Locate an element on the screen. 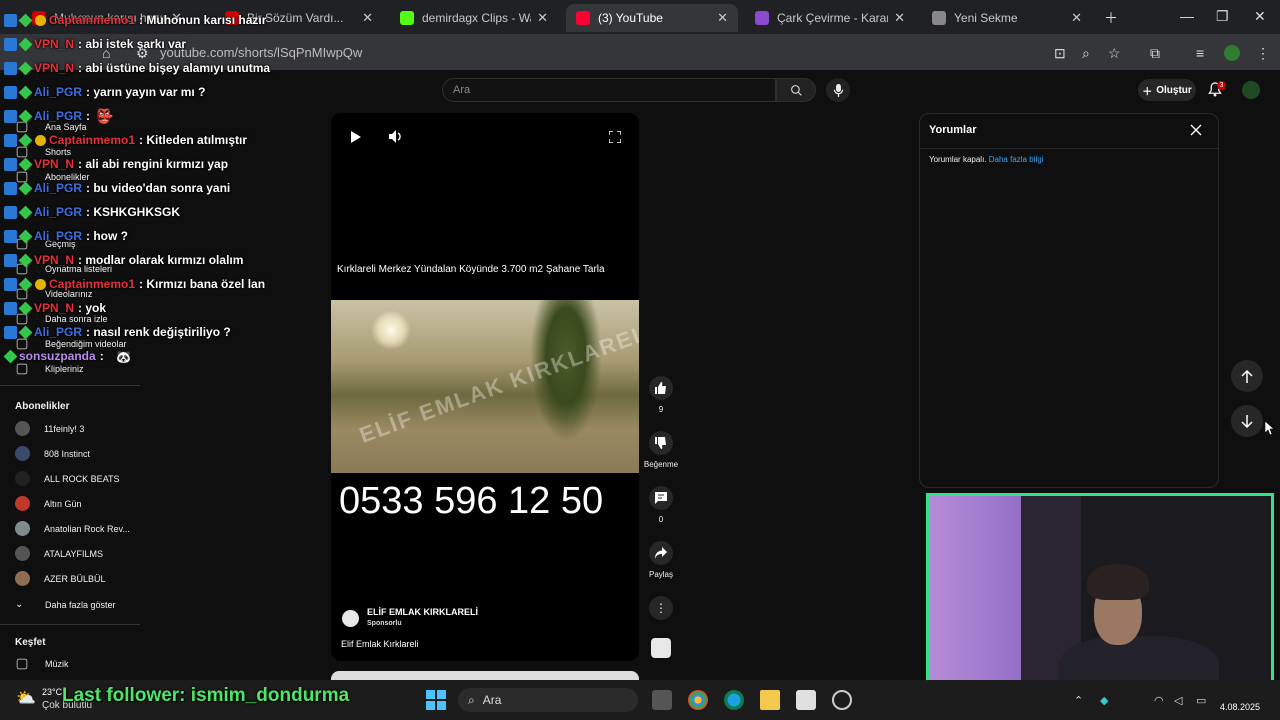 The image size is (1280, 720). bookmark-star-icon: ☆ is located at coordinates (1114, 53).